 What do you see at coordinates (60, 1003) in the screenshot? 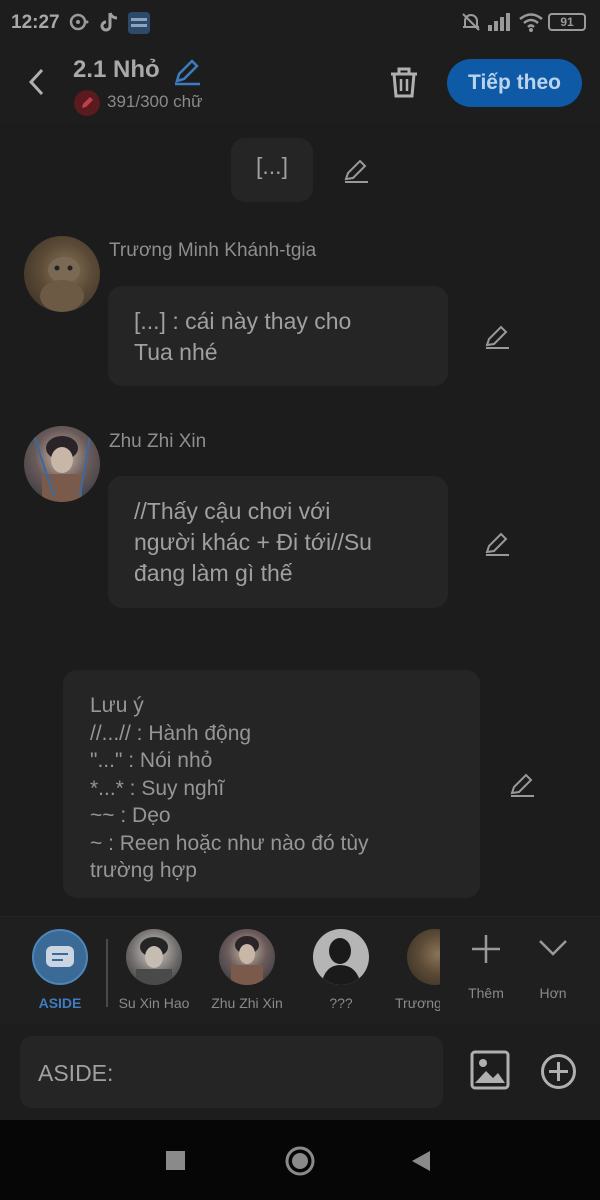
I see `character-name: ASIDE` at bounding box center [60, 1003].